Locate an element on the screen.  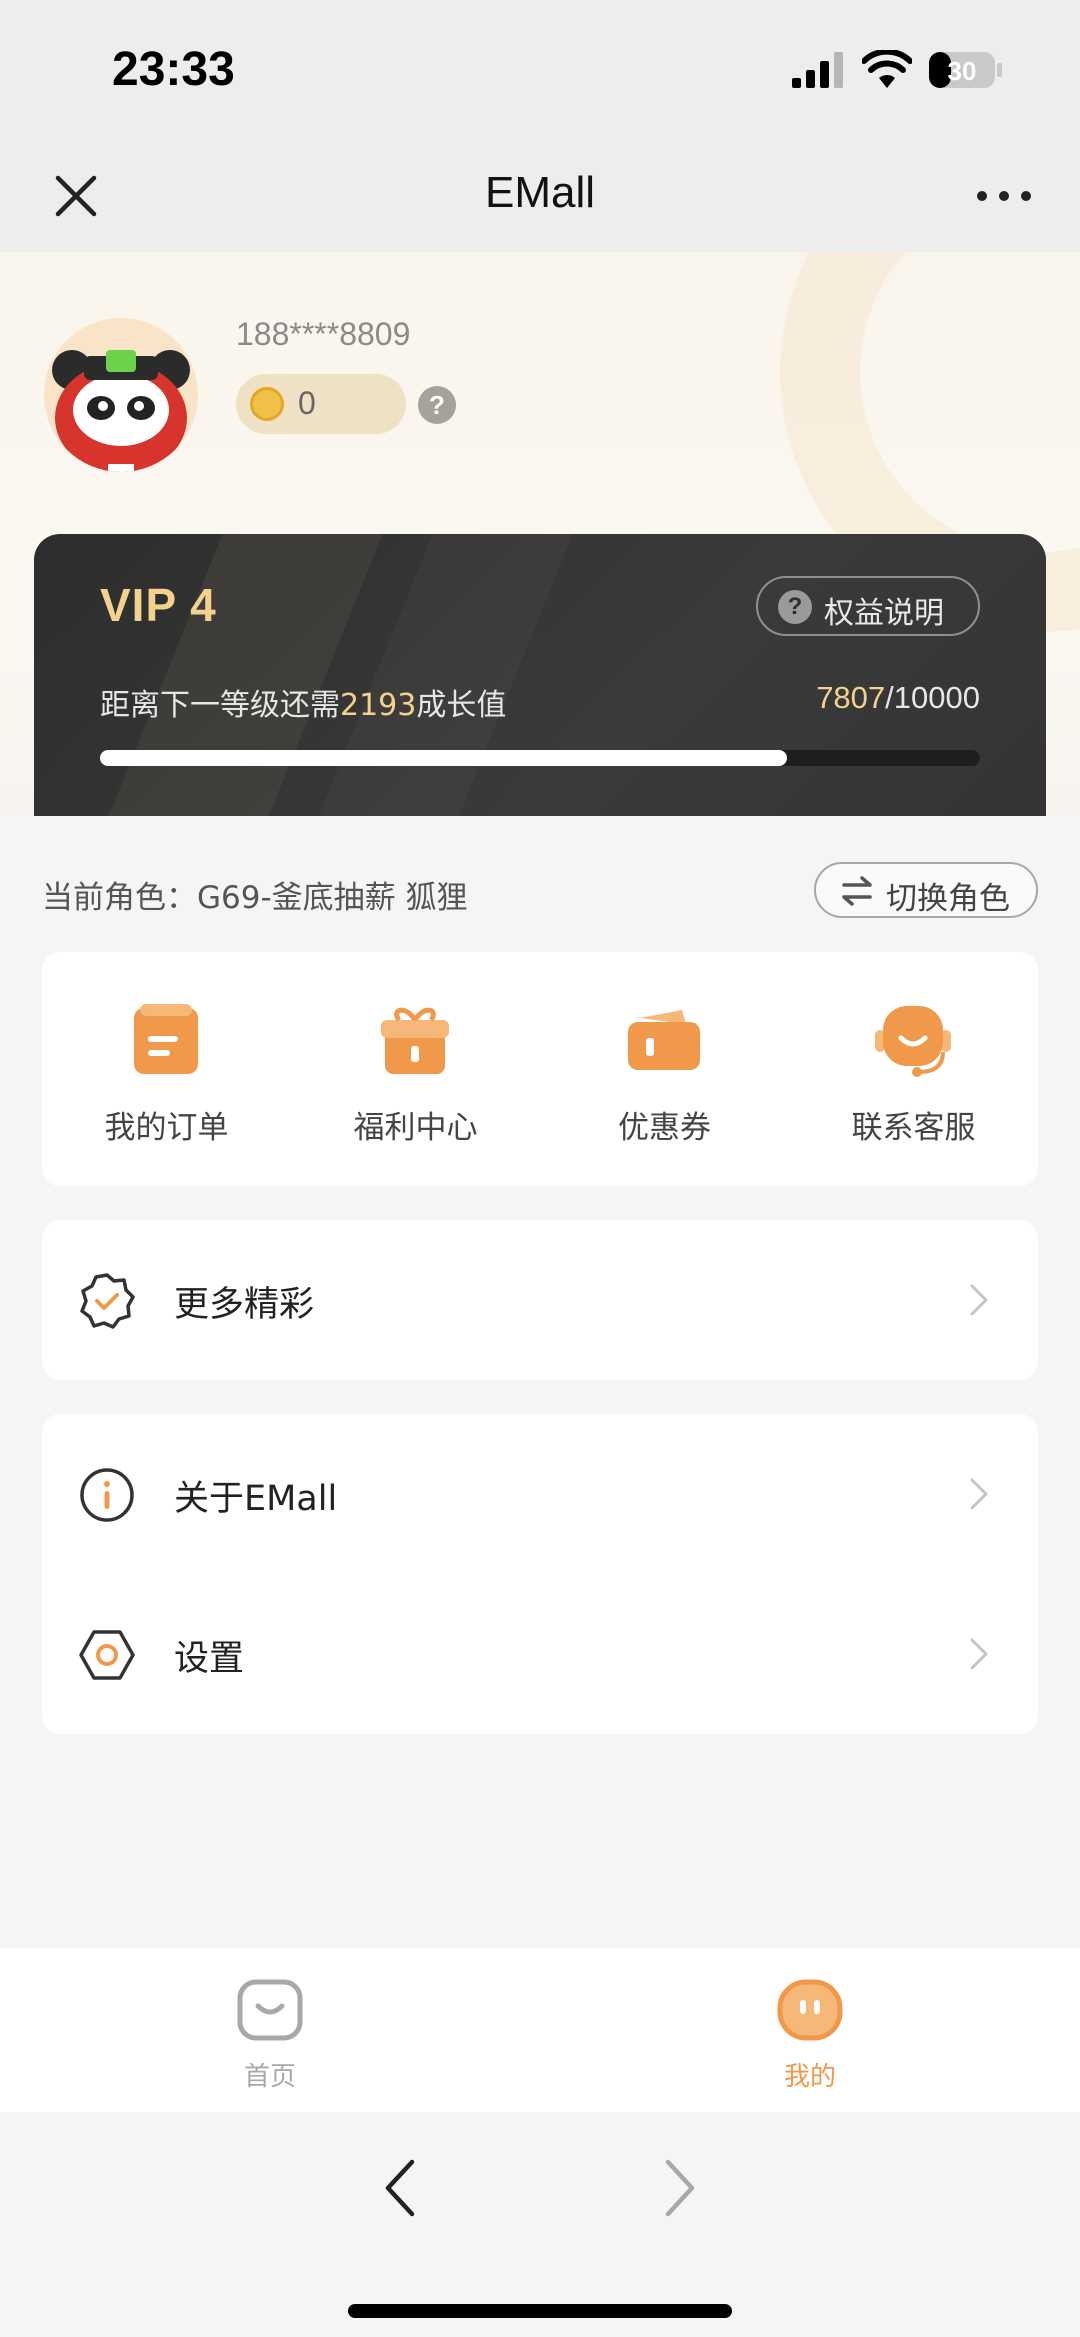
avatar is located at coordinates (121, 395).